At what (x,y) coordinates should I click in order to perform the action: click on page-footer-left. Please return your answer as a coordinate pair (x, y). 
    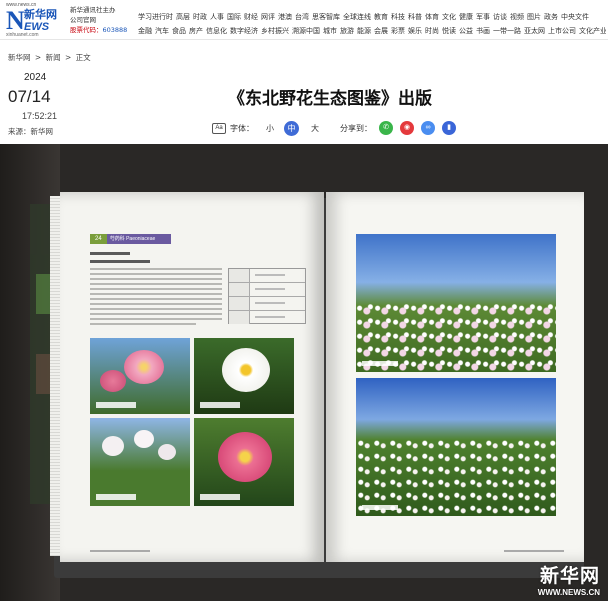
    Looking at the image, I should click on (120, 551).